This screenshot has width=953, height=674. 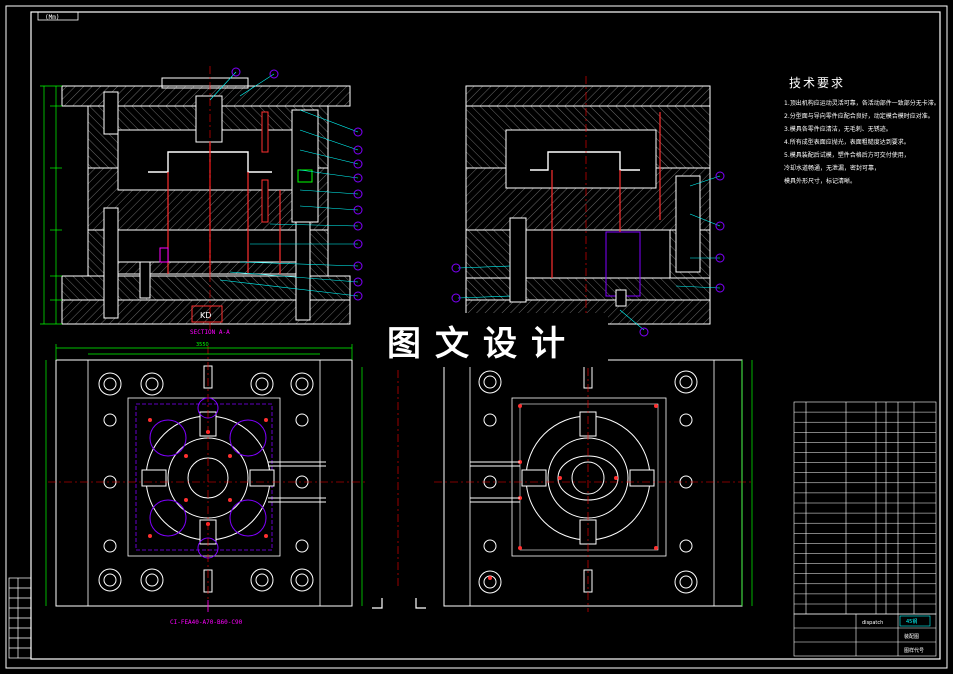 I want to click on title-name-cell: dispatch, so click(x=872, y=623).